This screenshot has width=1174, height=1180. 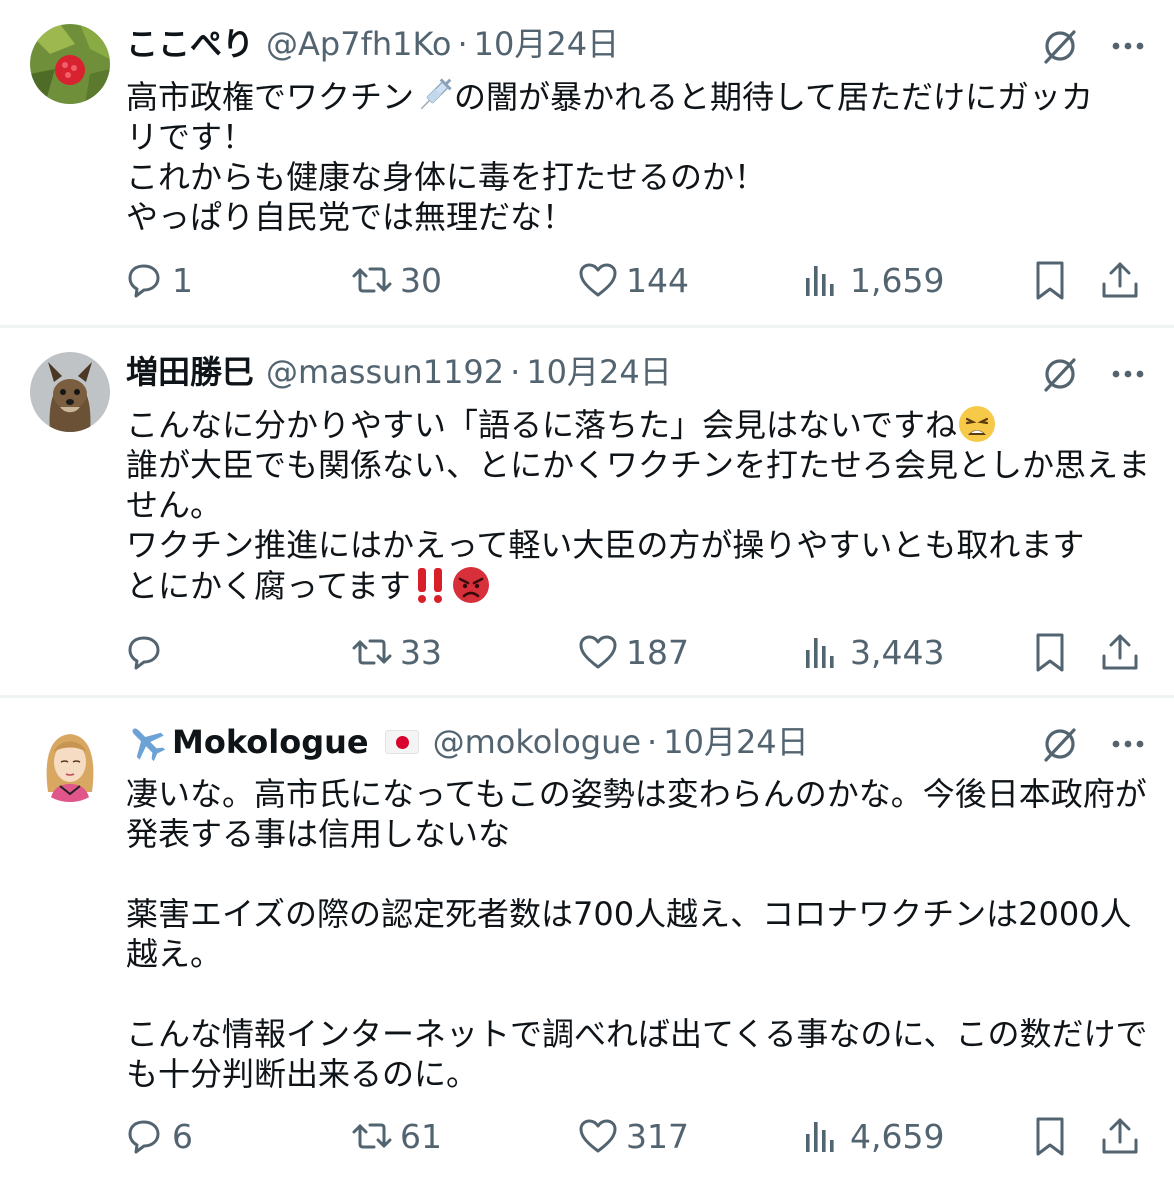 I want to click on views-button: 4,659, so click(x=872, y=1136).